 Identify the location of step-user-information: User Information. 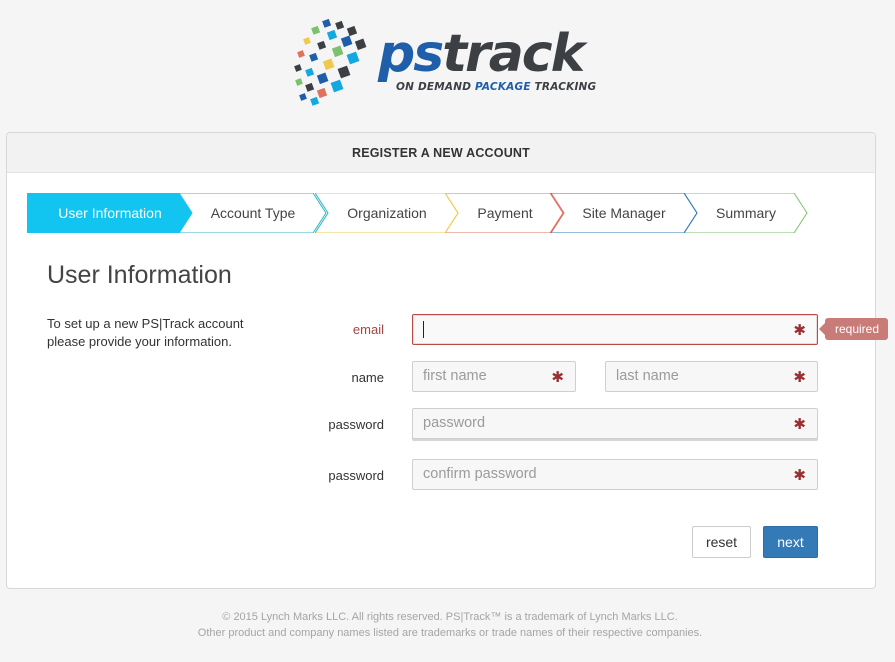
(110, 213).